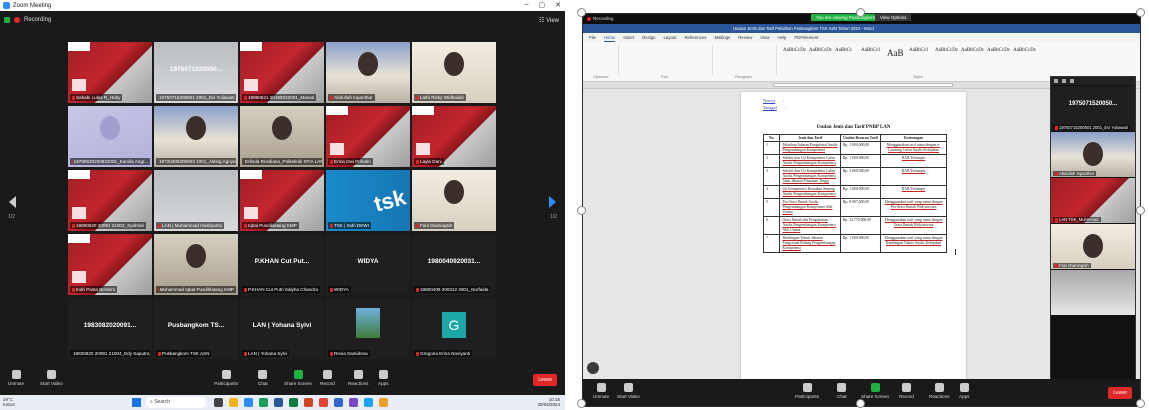 This screenshot has height=410, width=1149. What do you see at coordinates (549, 20) in the screenshot?
I see `view-button: ☷ View` at bounding box center [549, 20].